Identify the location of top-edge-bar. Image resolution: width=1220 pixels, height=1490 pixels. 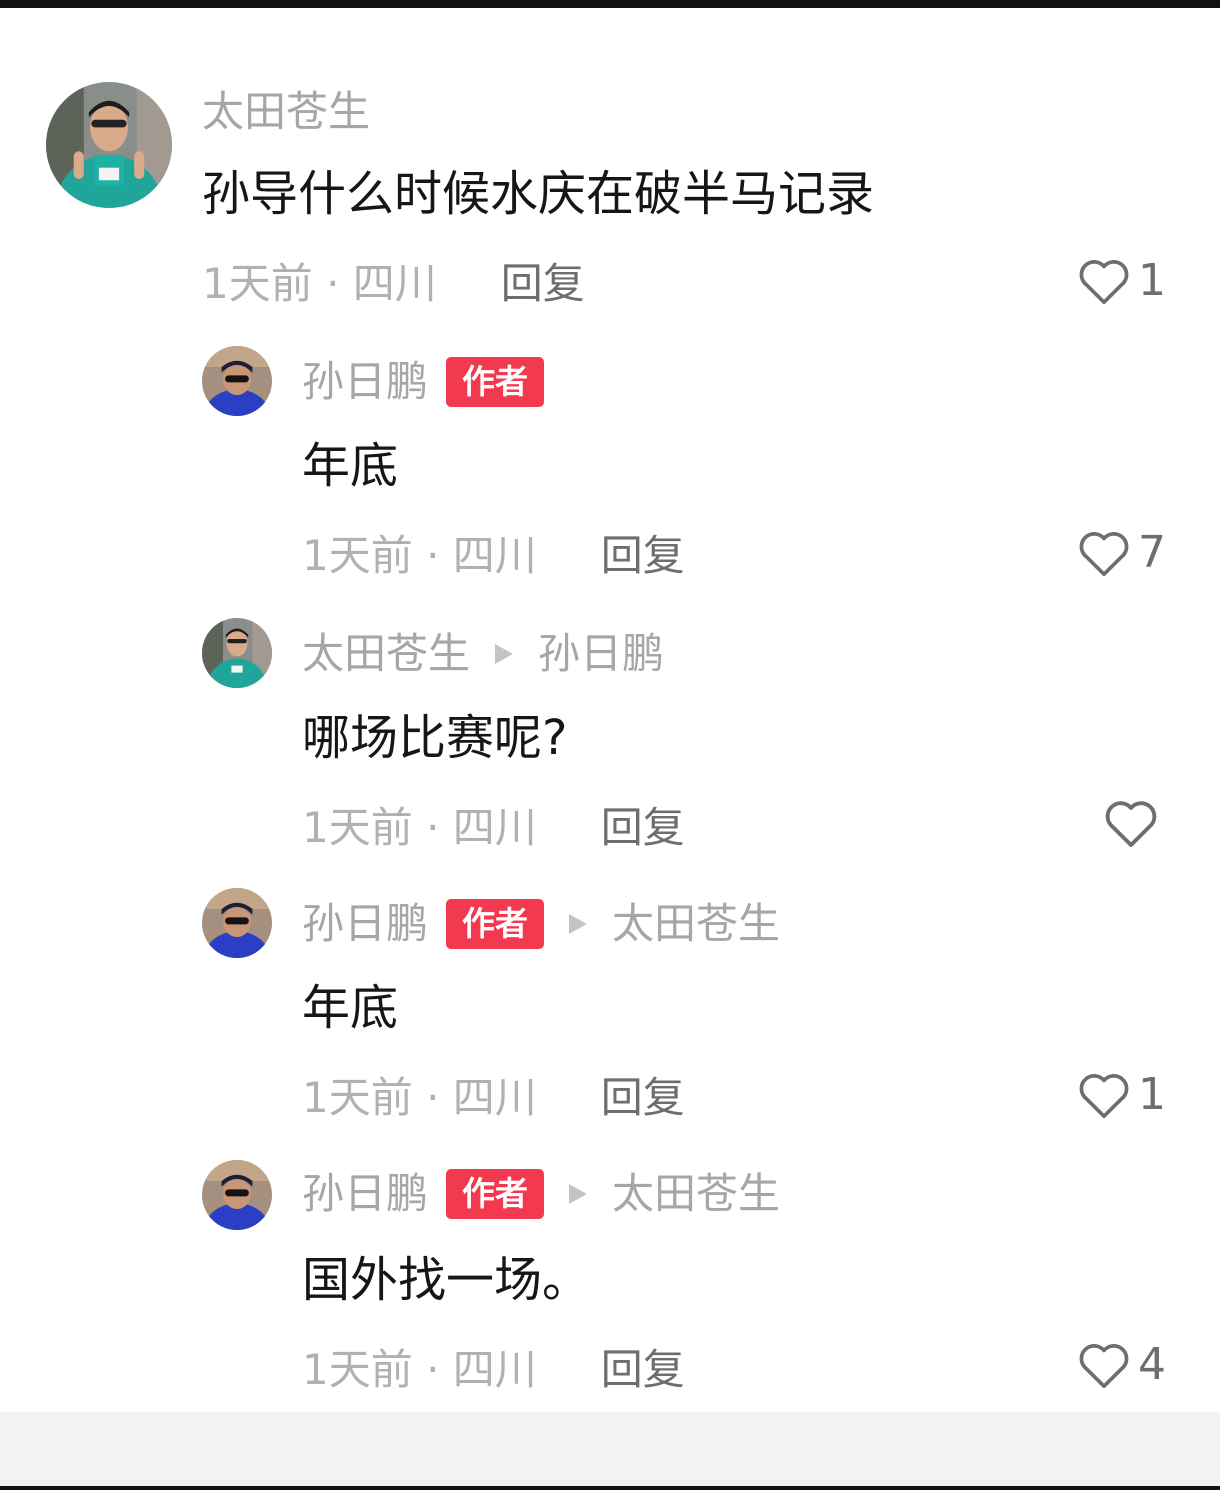
(610, 4).